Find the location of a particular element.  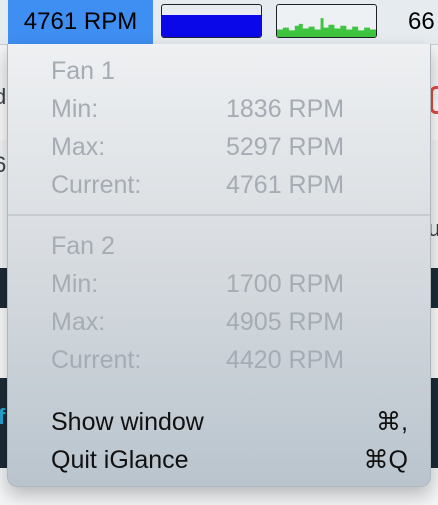

max-value: 4905 RPM is located at coordinates (285, 321).